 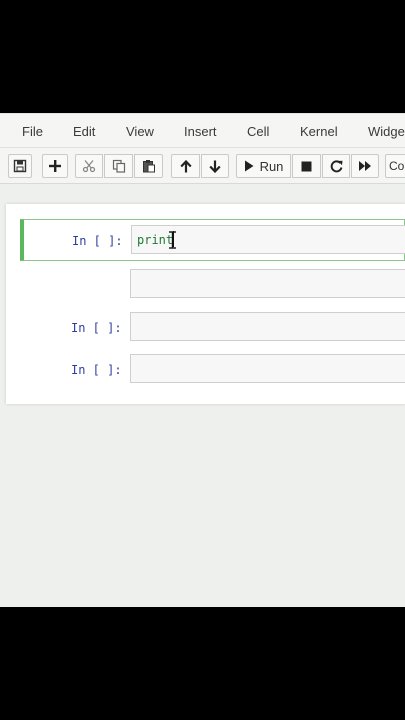 I want to click on restart-icon, so click(x=336, y=165).